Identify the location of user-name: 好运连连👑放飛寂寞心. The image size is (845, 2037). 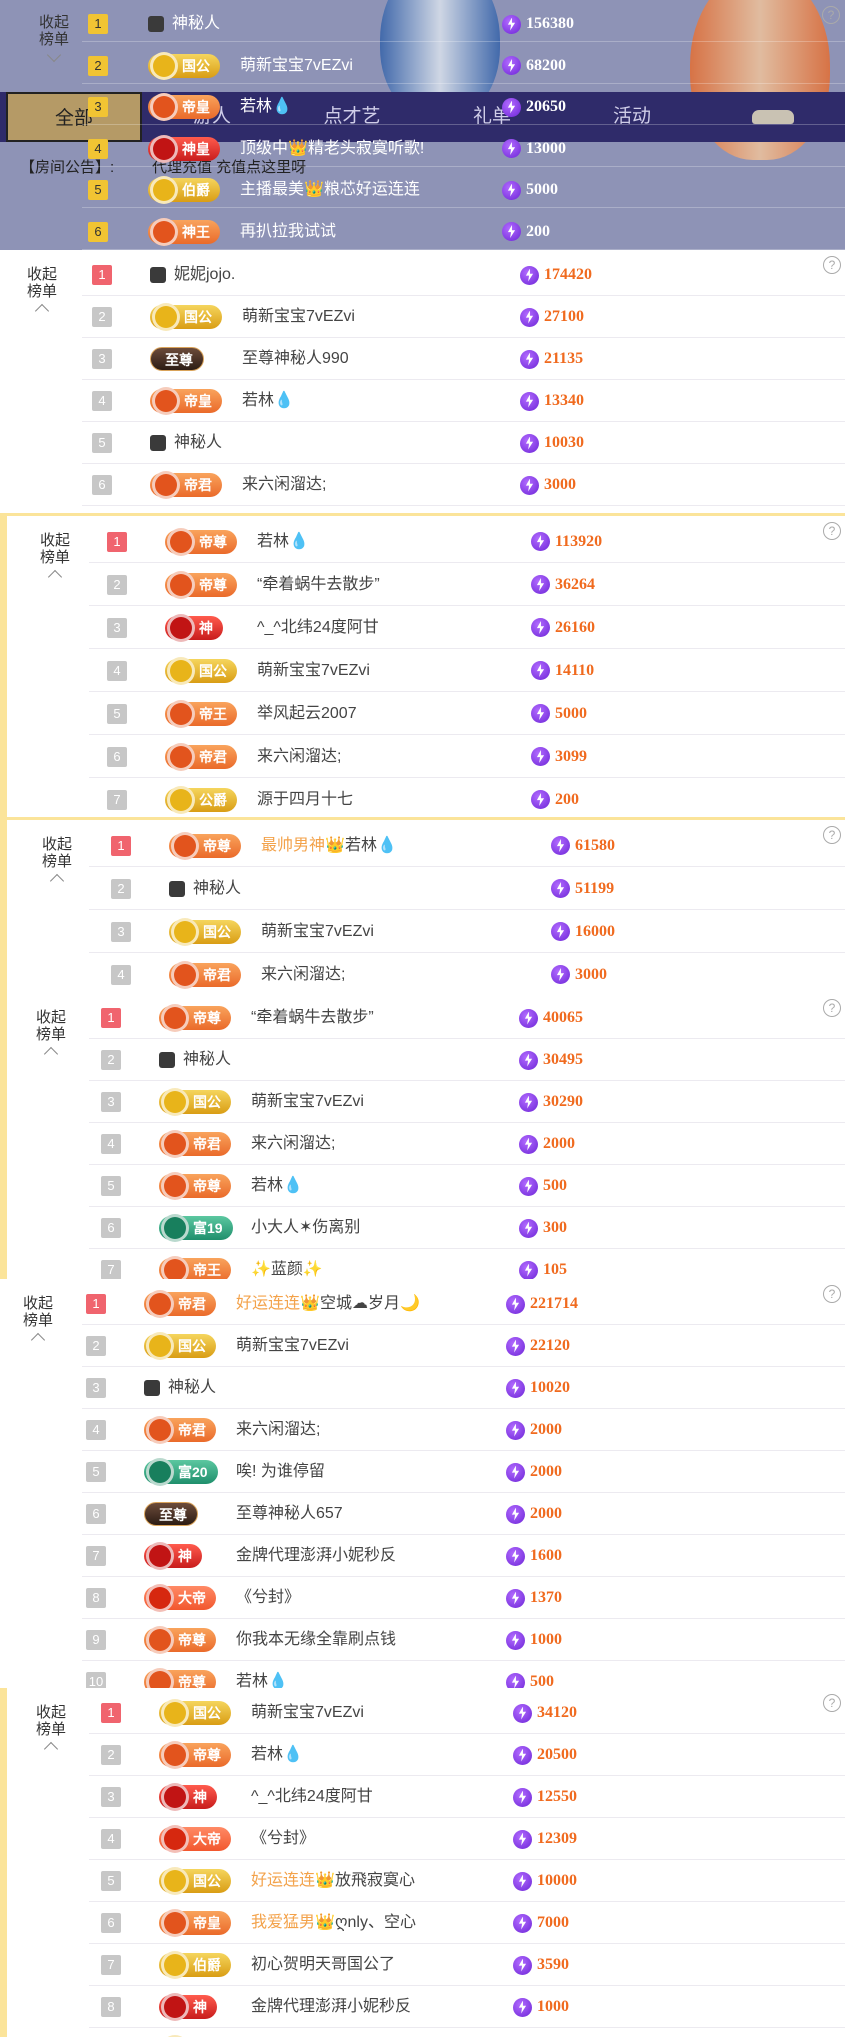
(333, 1881).